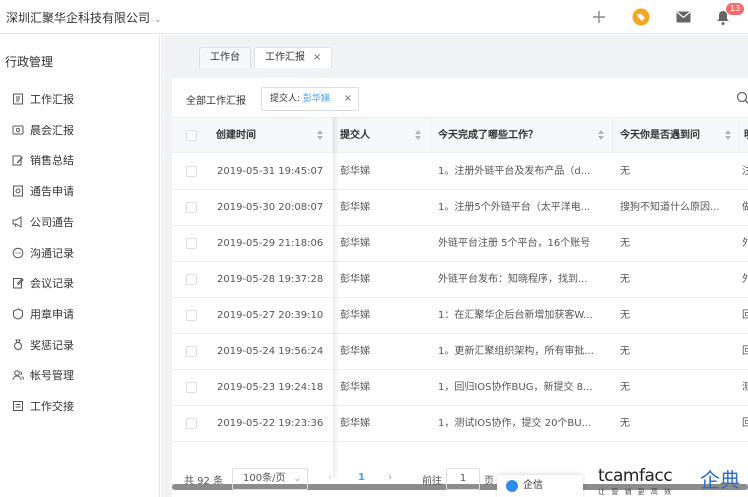  I want to click on sidebar-item-work-handover: 工作交接, so click(43, 406).